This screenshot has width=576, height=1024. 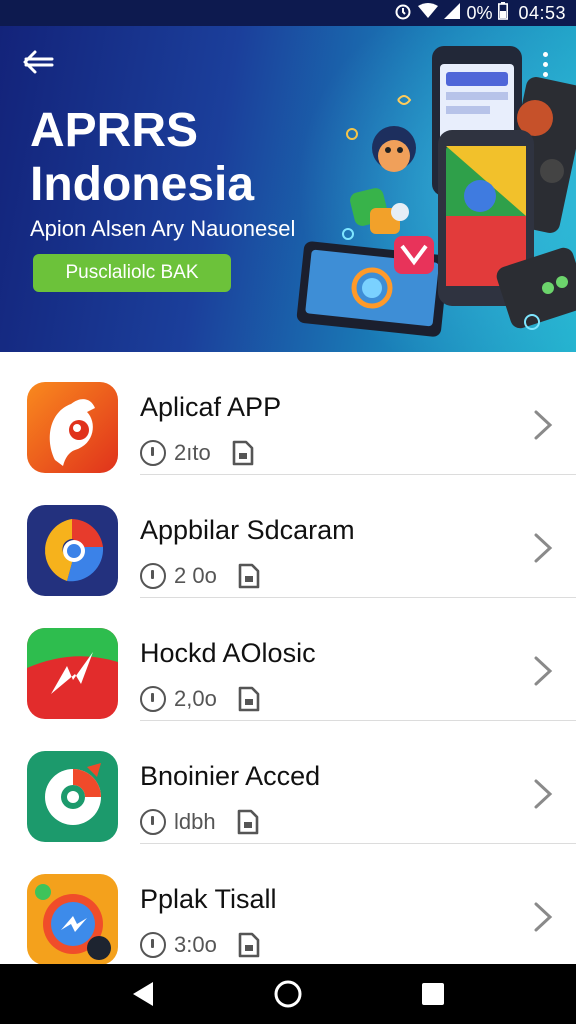 I want to click on list-item: Appbilar Sdcaram 2 0o, so click(x=288, y=536).